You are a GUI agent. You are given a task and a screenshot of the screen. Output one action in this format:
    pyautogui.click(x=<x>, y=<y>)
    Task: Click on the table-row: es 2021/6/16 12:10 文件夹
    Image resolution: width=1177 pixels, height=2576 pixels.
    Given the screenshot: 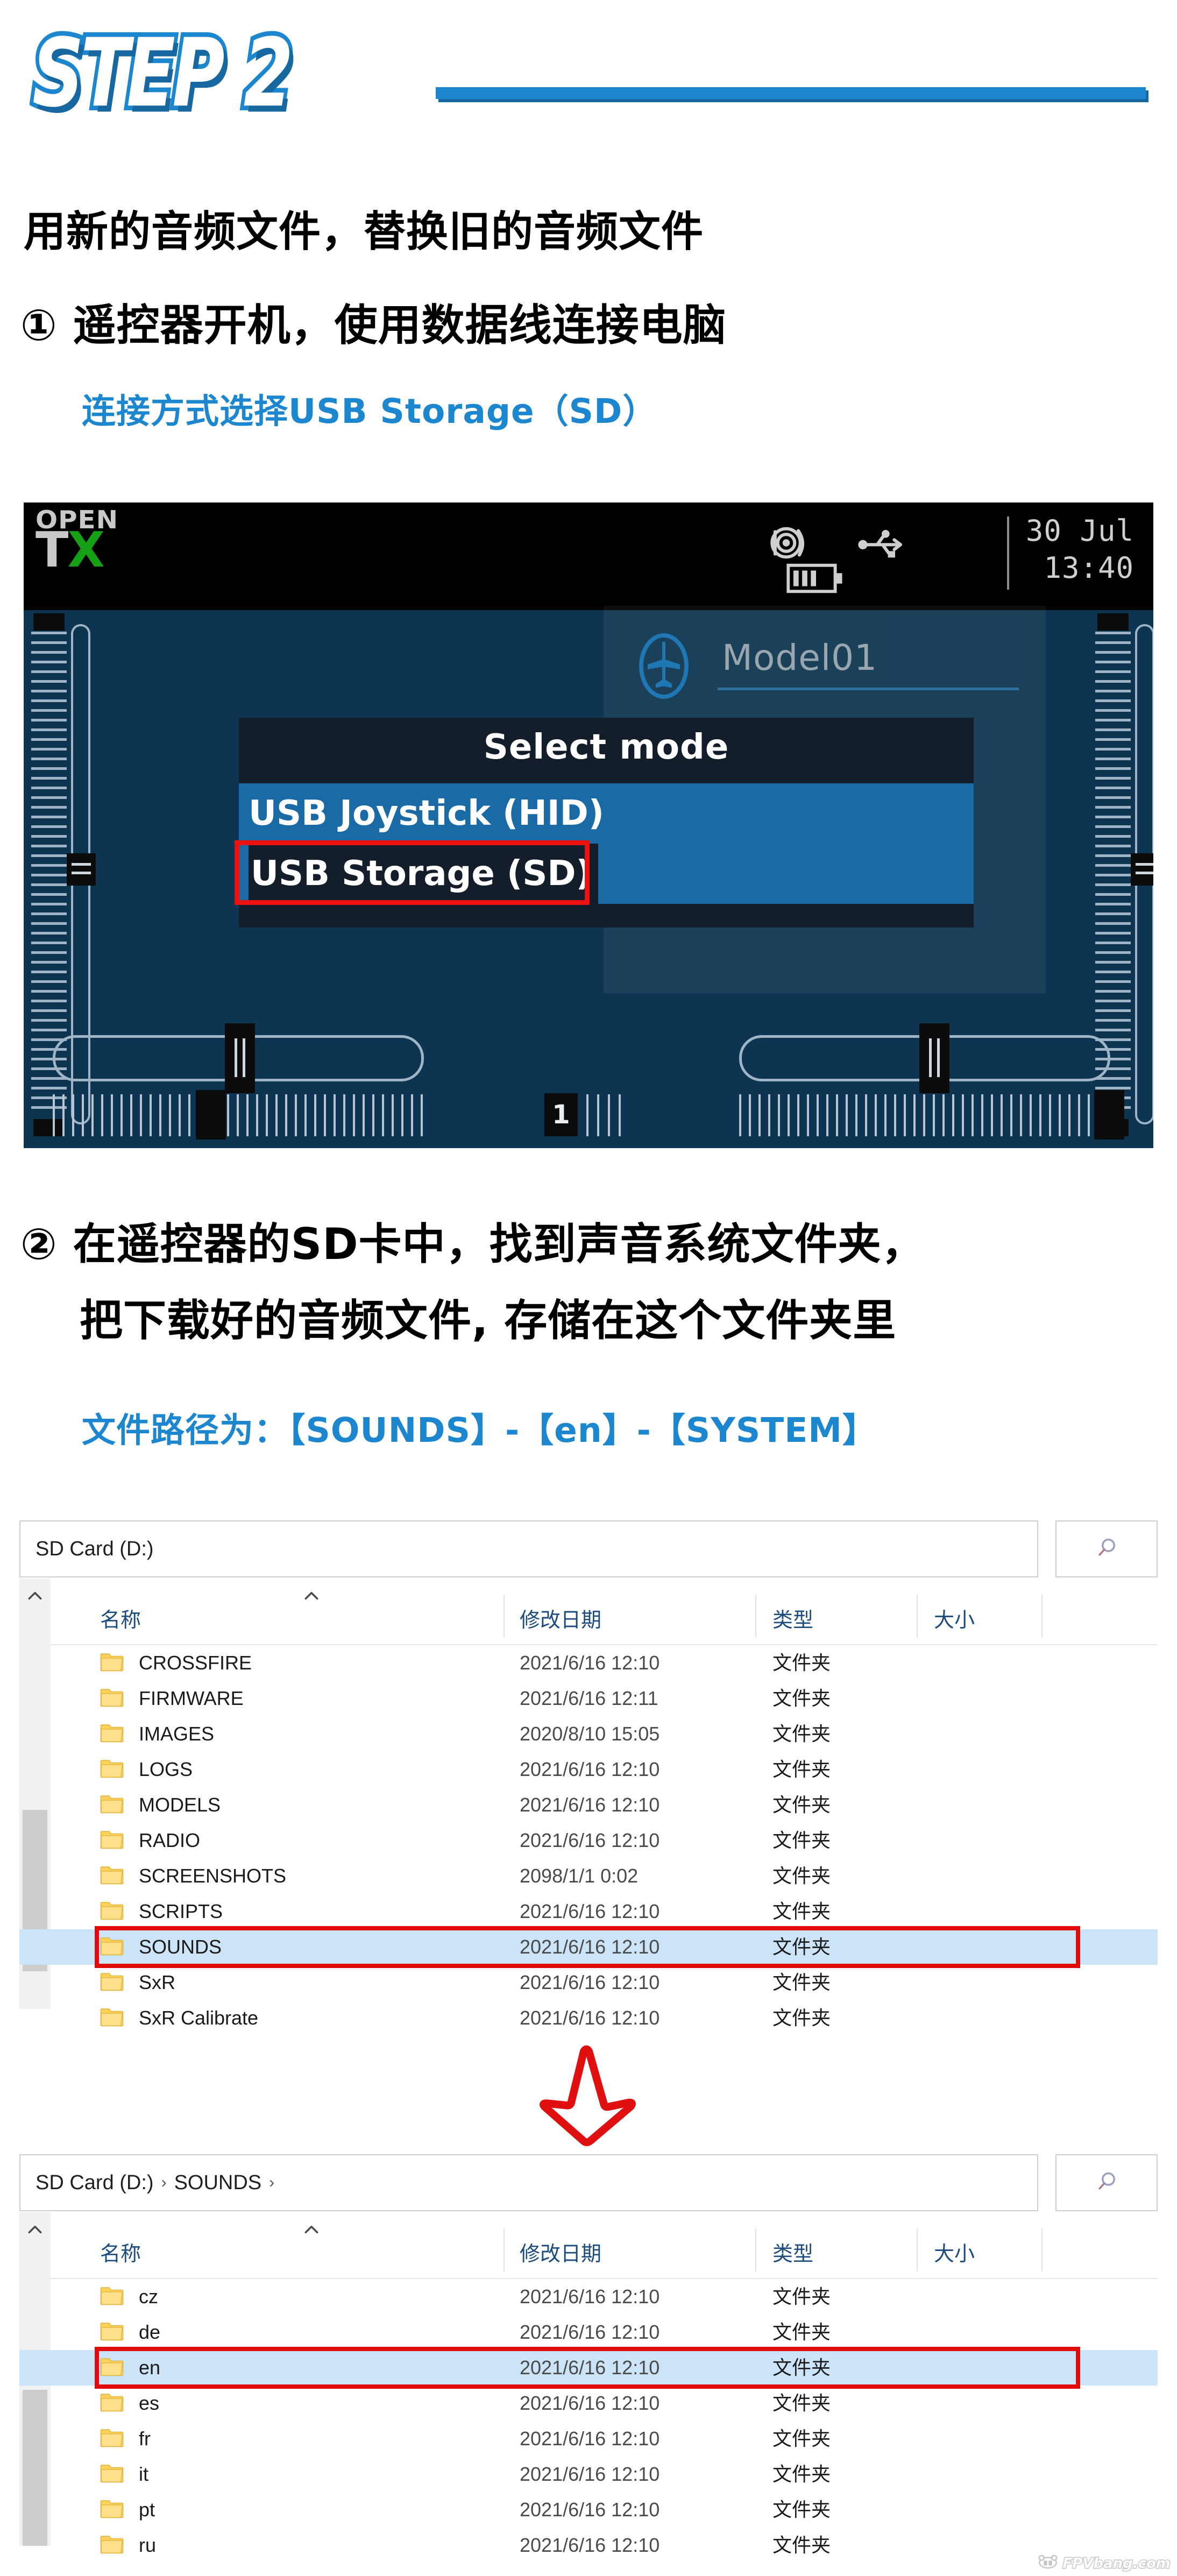 What is the action you would take?
    pyautogui.click(x=588, y=2403)
    